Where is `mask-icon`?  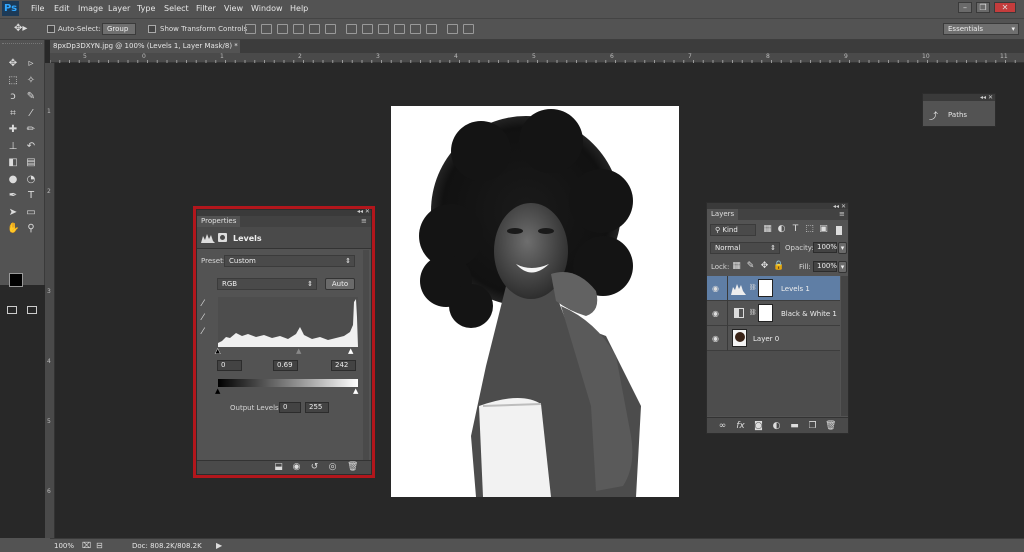
mask-icon is located at coordinates (222, 237).